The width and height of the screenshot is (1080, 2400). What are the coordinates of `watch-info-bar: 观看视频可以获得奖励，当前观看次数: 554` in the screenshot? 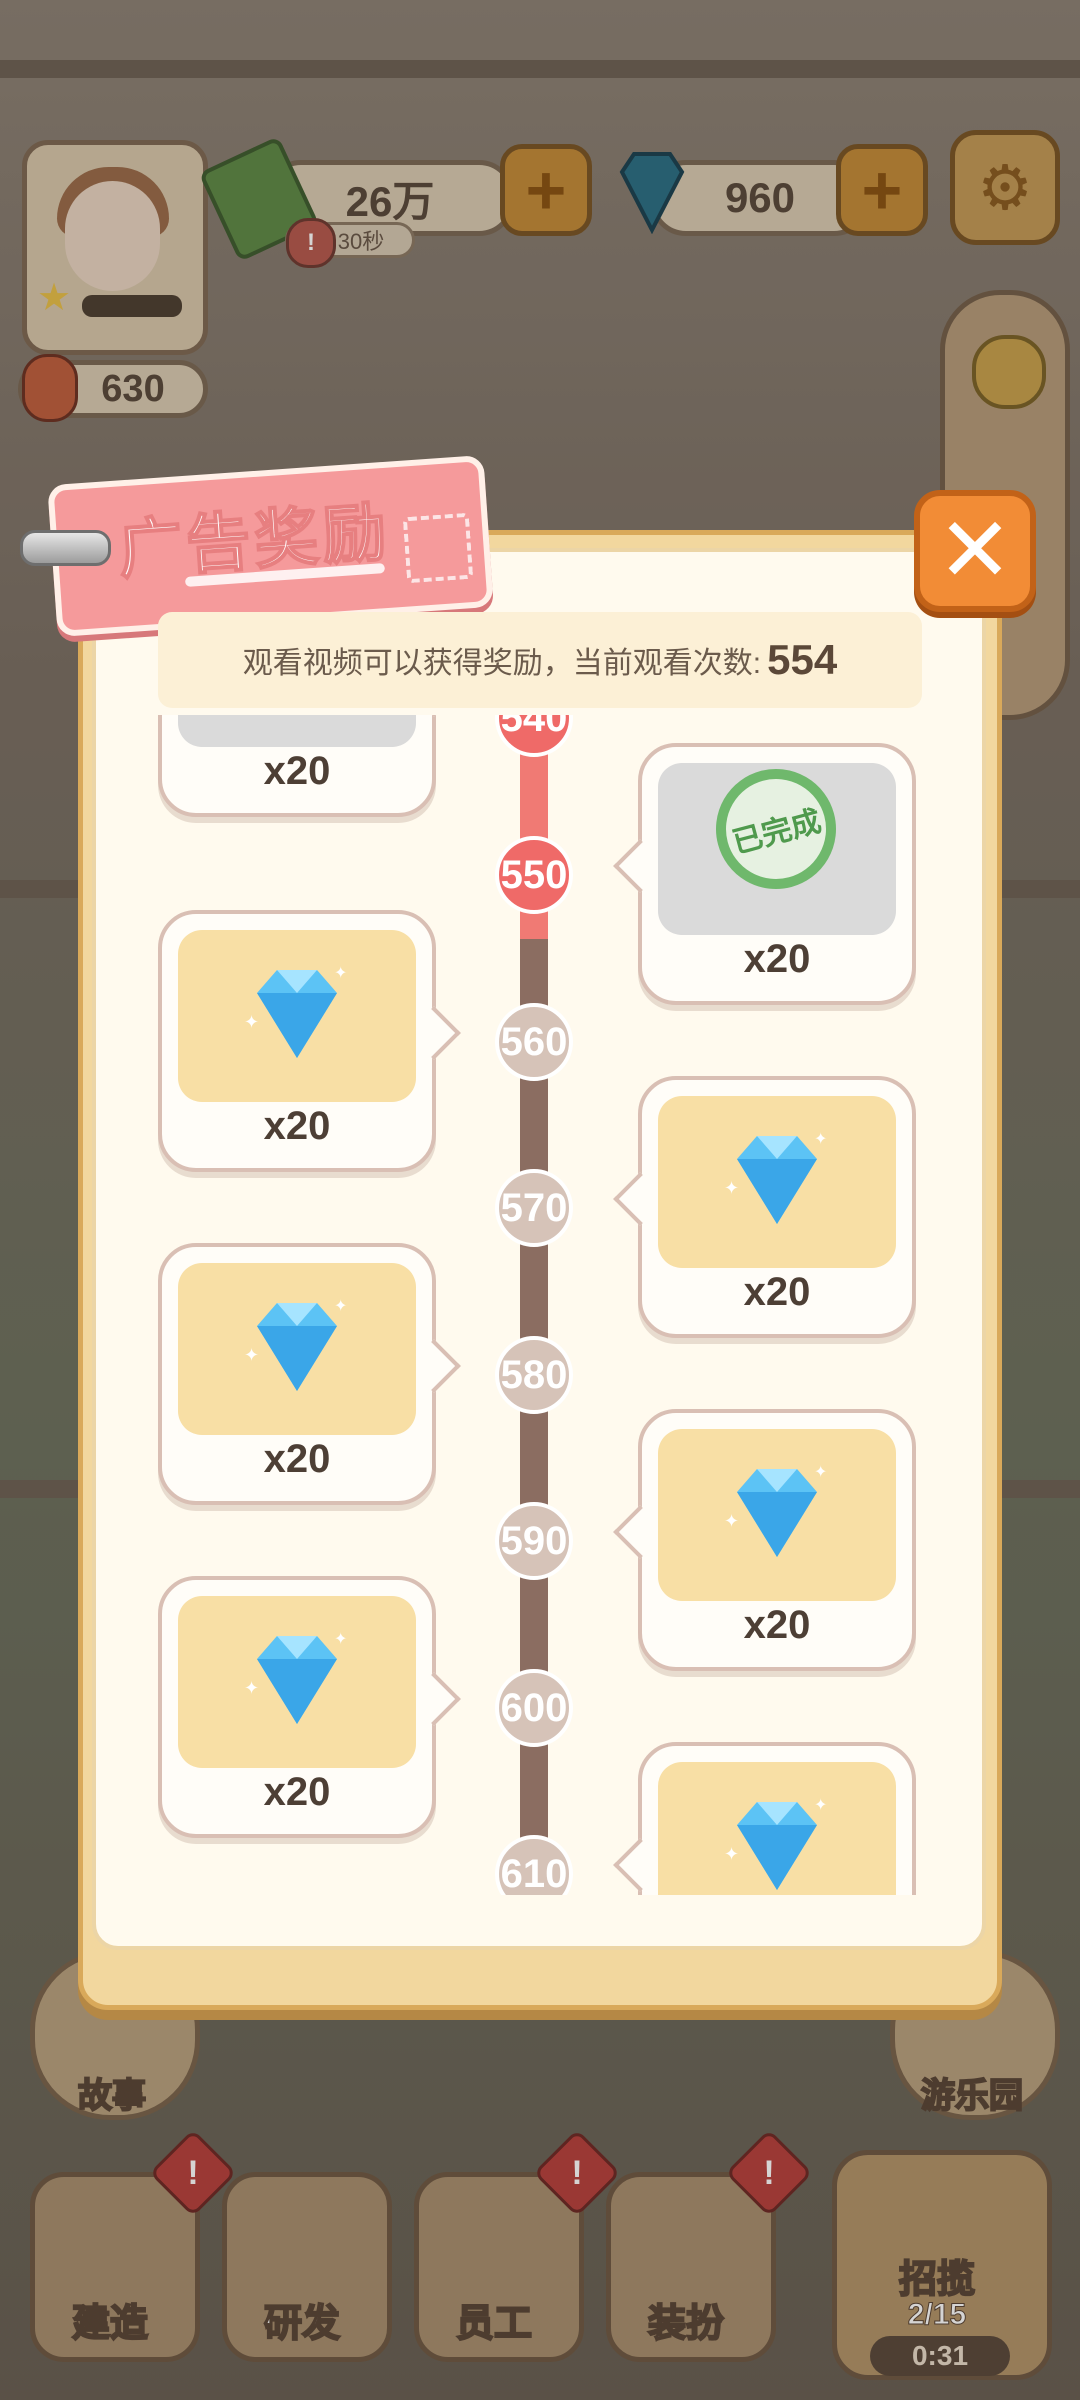 It's located at (540, 660).